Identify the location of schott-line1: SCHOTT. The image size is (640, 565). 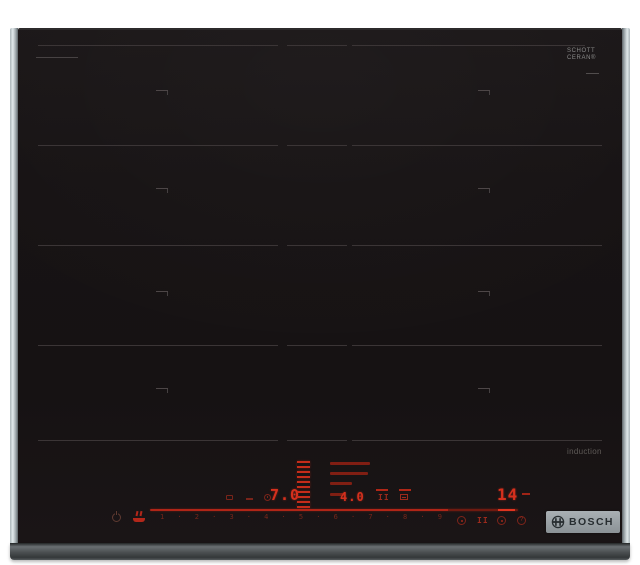
(581, 51).